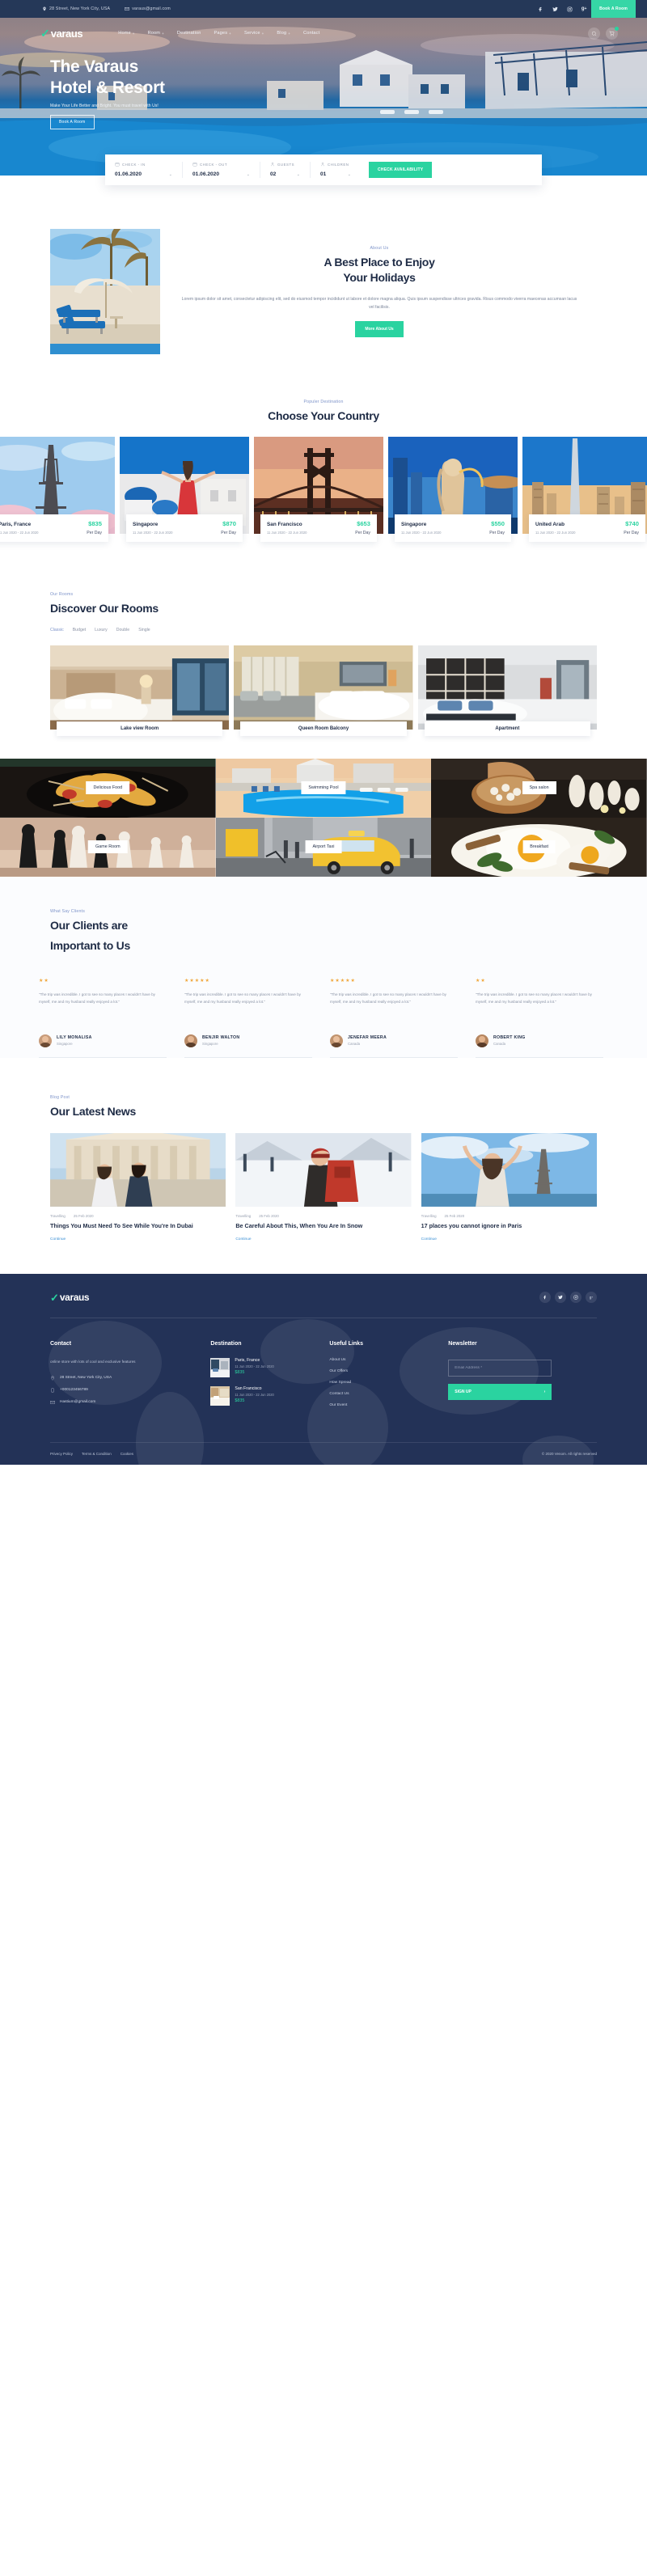 This screenshot has height=2576, width=647. I want to click on about-title-line-1: A Best Place to Enjoy, so click(379, 262).